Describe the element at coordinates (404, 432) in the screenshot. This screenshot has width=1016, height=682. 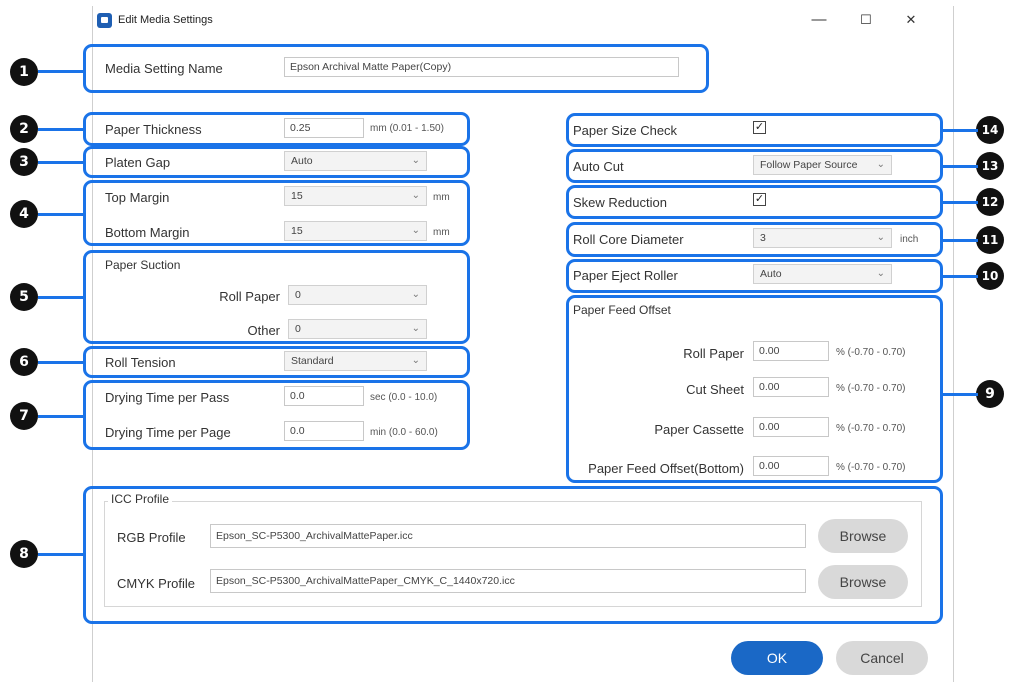
I see `drying-page-range: min (0.0 - 60.0)` at that location.